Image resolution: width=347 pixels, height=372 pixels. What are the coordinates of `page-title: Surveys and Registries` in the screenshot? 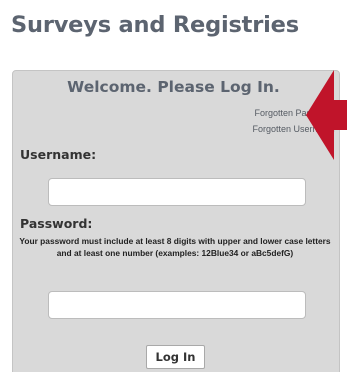 It's located at (155, 25).